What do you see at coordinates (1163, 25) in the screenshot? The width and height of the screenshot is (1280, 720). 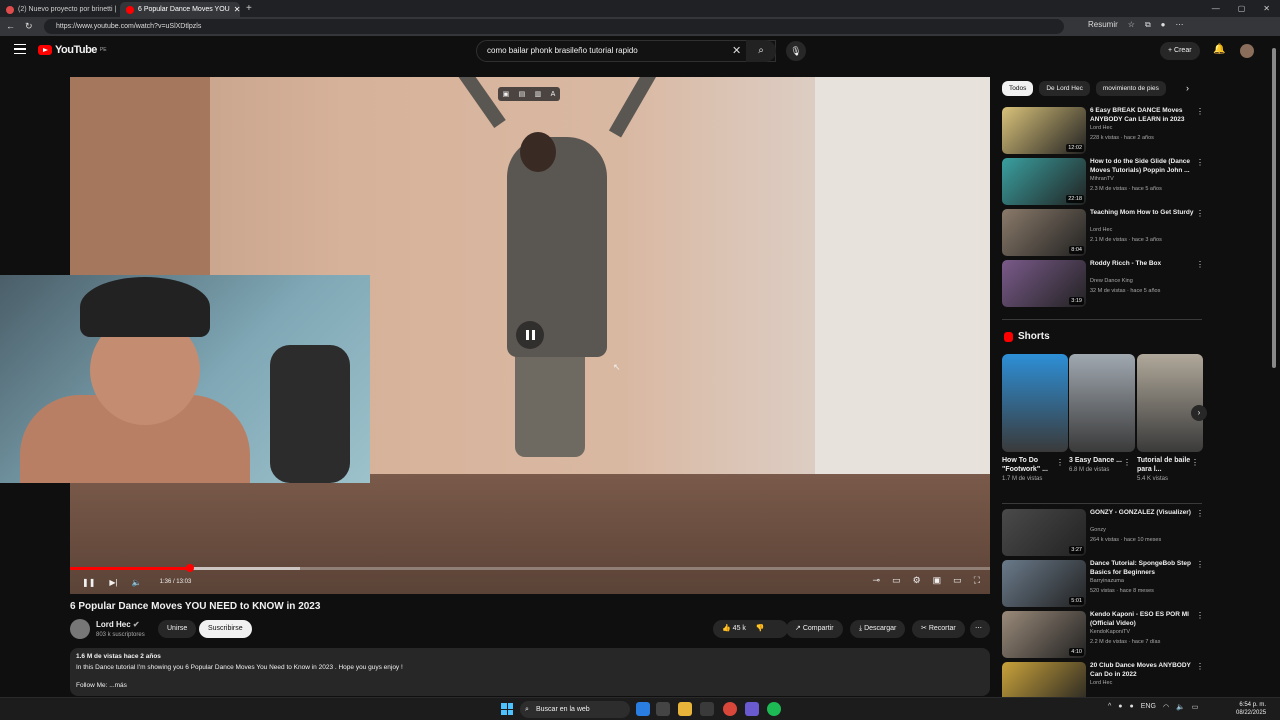 I see `profile-icon: ●` at bounding box center [1163, 25].